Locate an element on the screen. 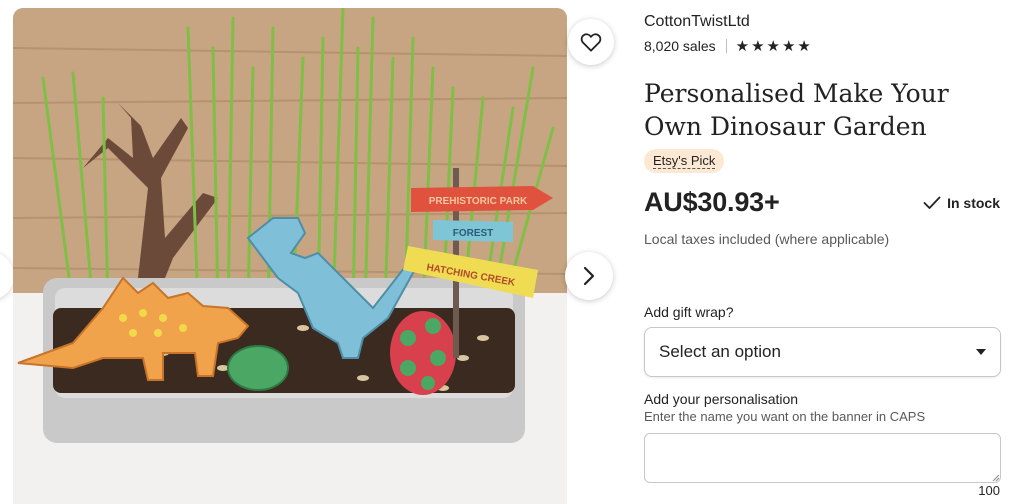 The image size is (1024, 504). next-image-button is located at coordinates (589, 276).